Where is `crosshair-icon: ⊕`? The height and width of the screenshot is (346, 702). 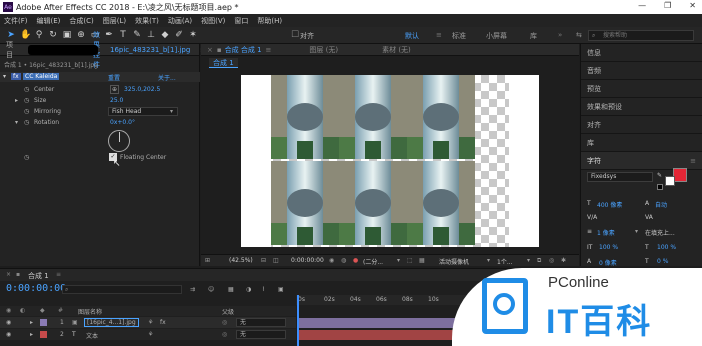 crosshair-icon: ⊕ is located at coordinates (114, 89).